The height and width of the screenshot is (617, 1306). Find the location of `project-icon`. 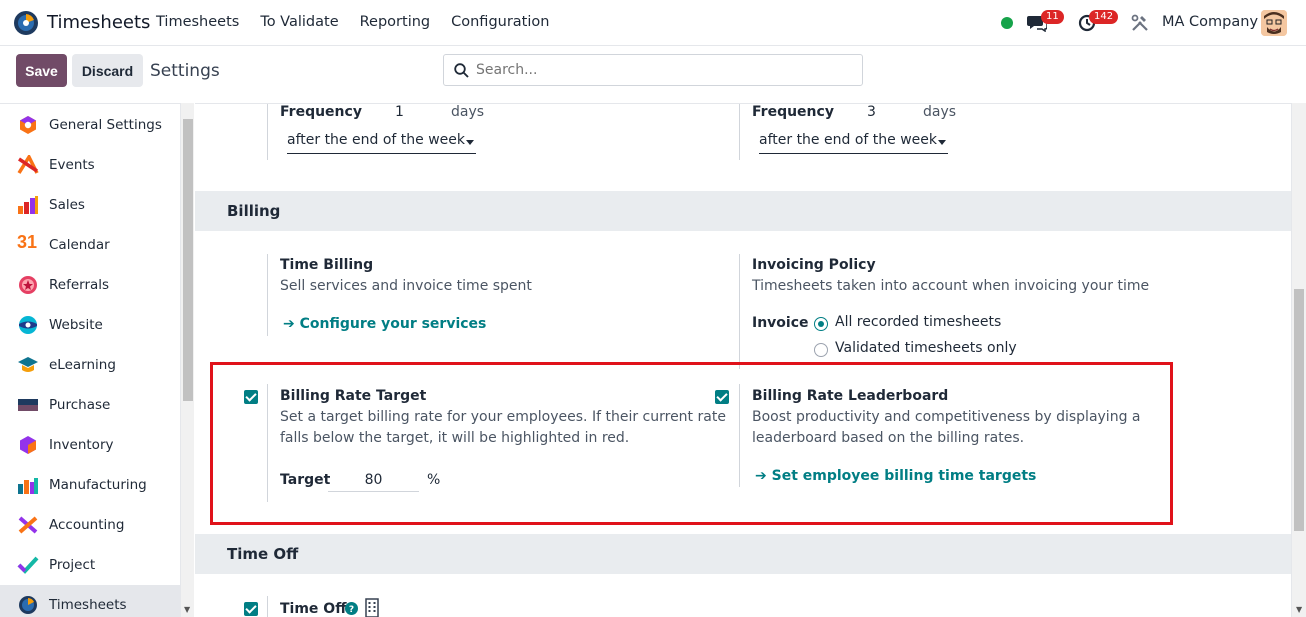

project-icon is located at coordinates (28, 565).